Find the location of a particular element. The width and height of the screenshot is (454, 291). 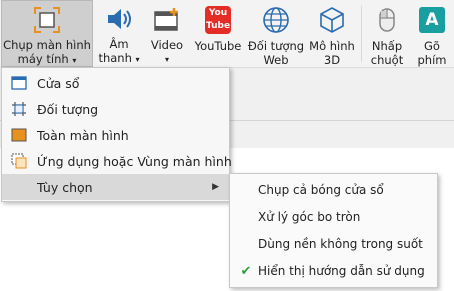

keyboard-letter: A is located at coordinates (432, 20).